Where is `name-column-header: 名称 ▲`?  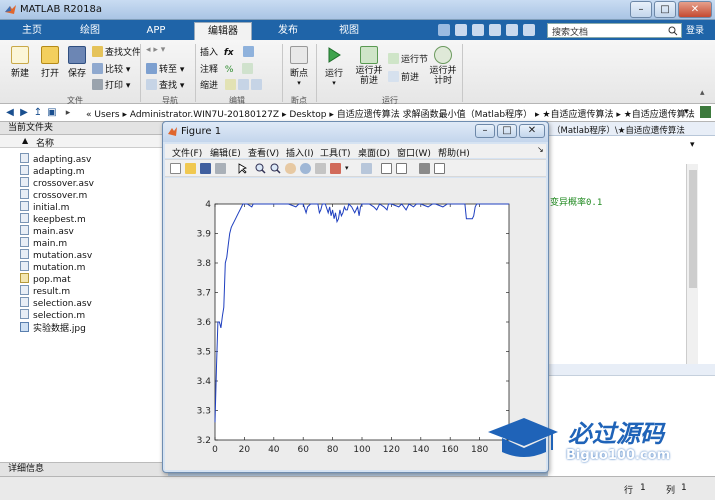
name-column-header: 名称 ▲ is located at coordinates (84, 142).